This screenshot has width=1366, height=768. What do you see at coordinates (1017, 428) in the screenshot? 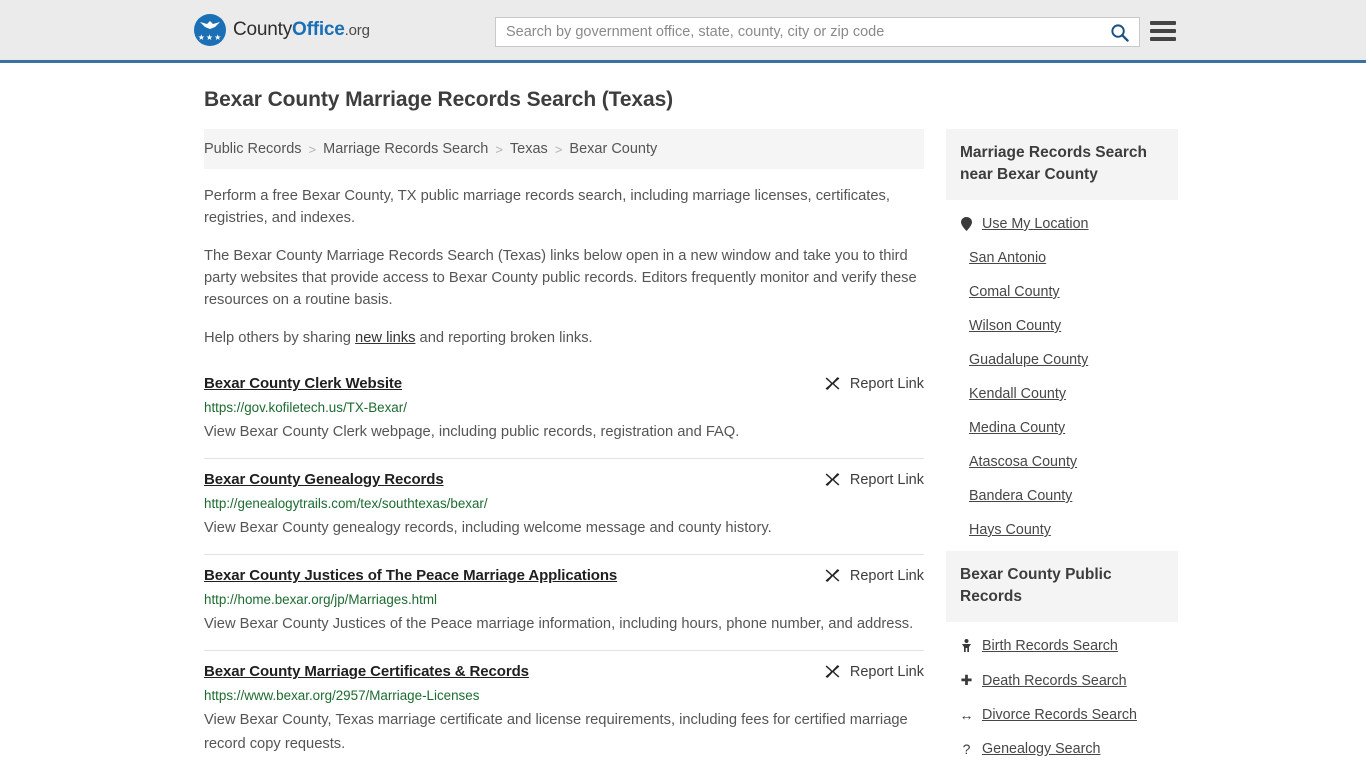
I see `nearby-link: Medina County` at bounding box center [1017, 428].